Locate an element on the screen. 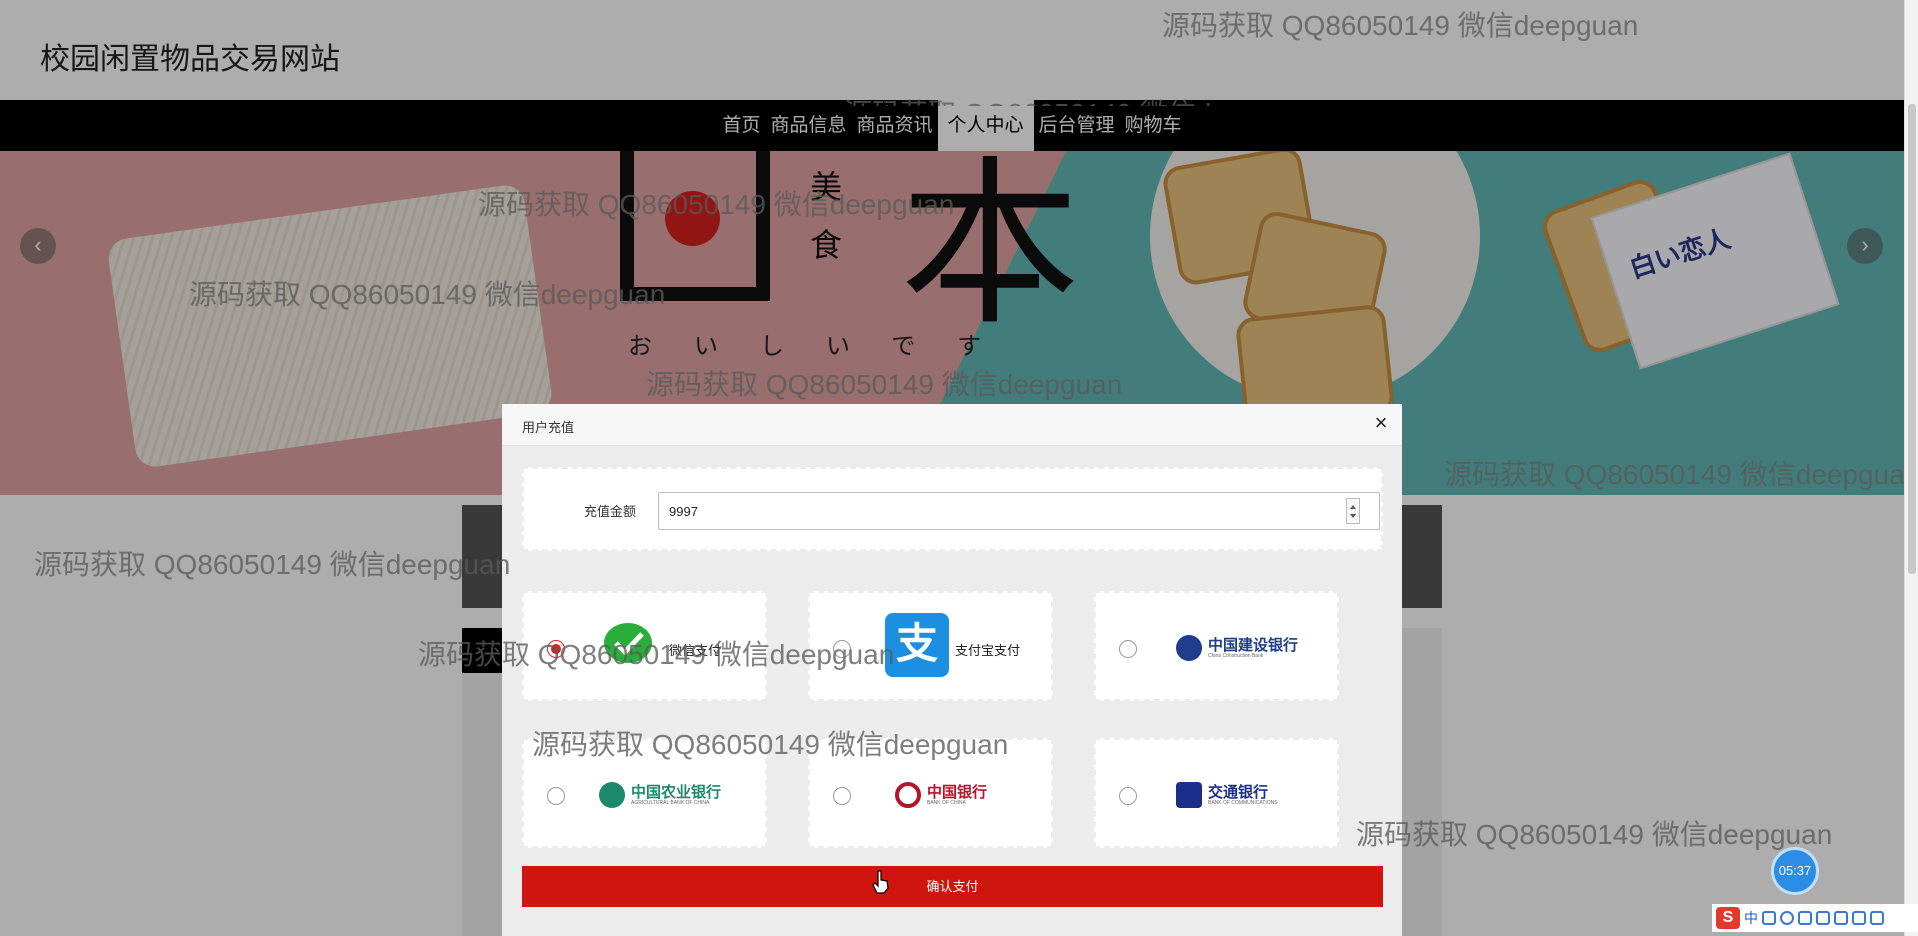 The height and width of the screenshot is (936, 1918). emoji-icon is located at coordinates (1787, 918).